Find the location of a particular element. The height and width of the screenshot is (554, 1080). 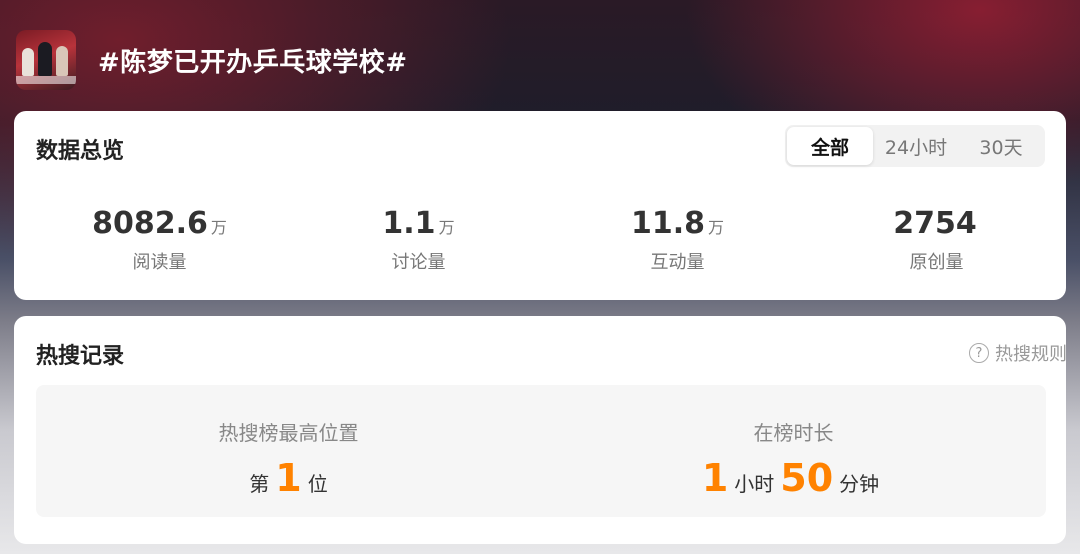

hot-record-title: 热搜记录 is located at coordinates (80, 356).